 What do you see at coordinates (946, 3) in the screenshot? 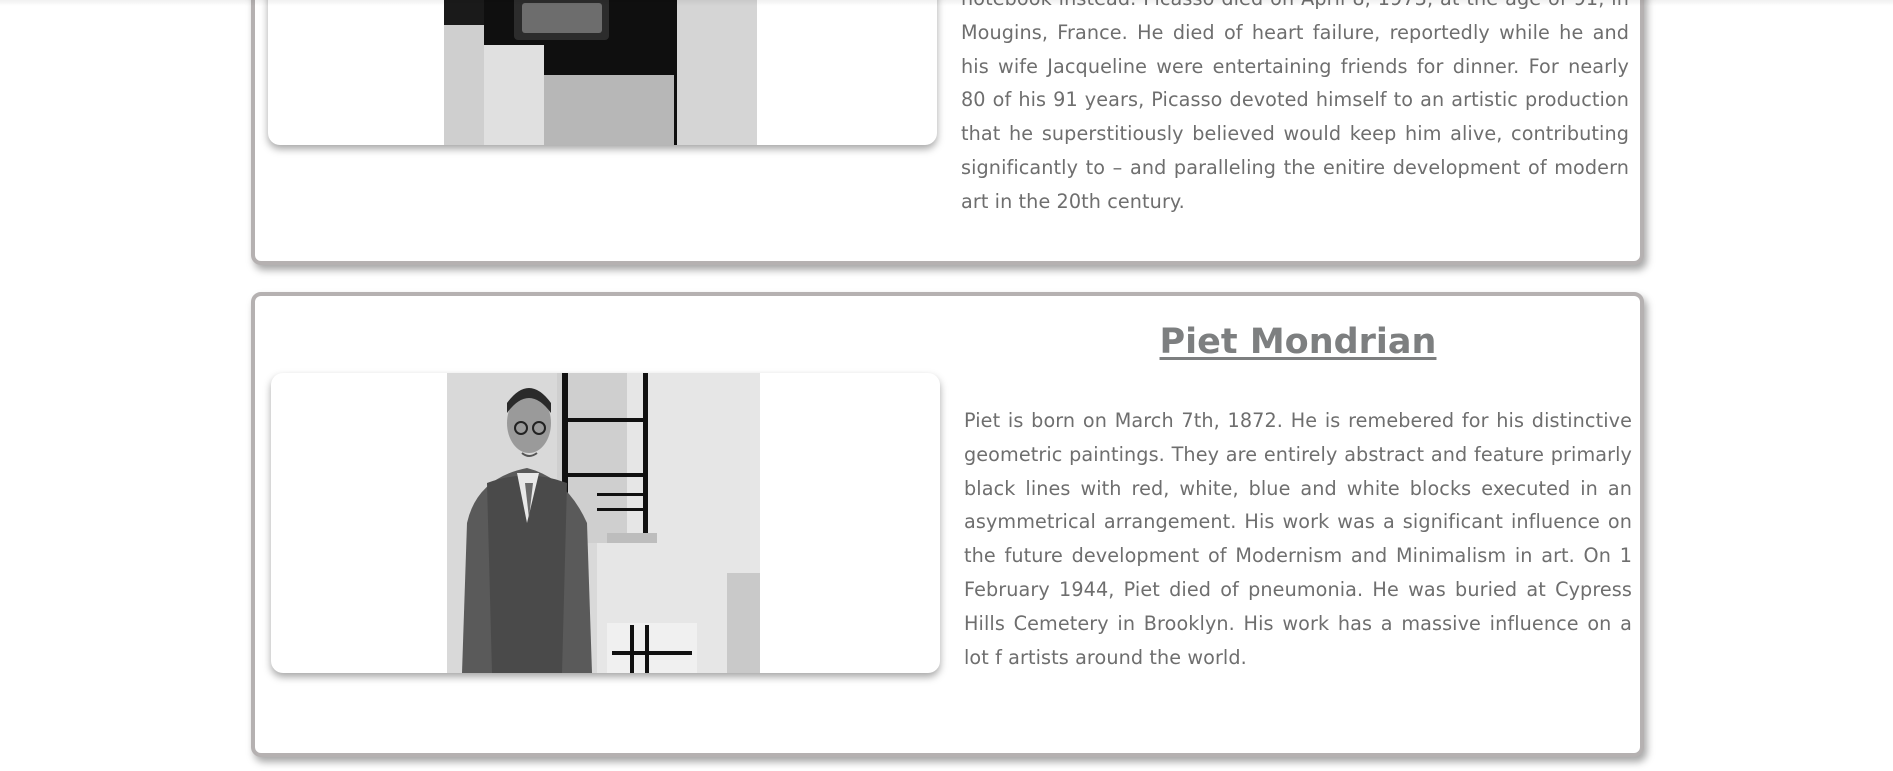
I see `scroll-shadow` at bounding box center [946, 3].